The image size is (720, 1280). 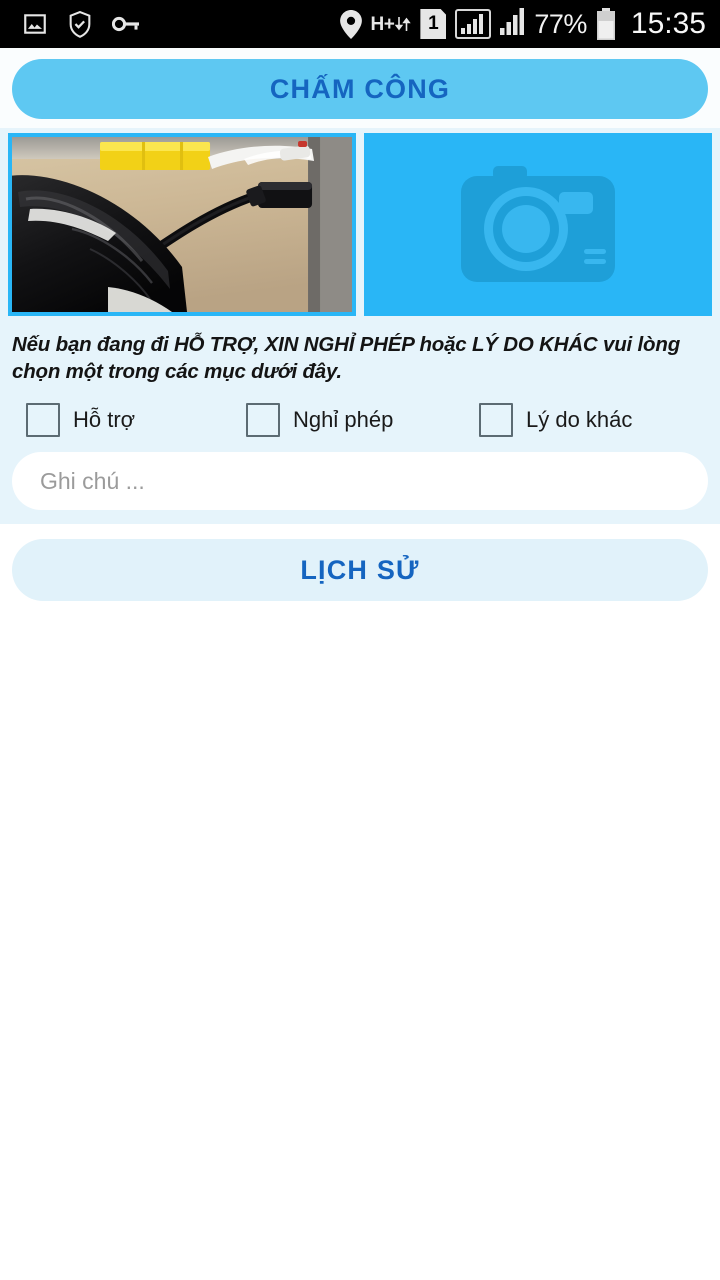 What do you see at coordinates (104, 420) in the screenshot?
I see `checkbox-label-ho-tro: Hỗ trợ` at bounding box center [104, 420].